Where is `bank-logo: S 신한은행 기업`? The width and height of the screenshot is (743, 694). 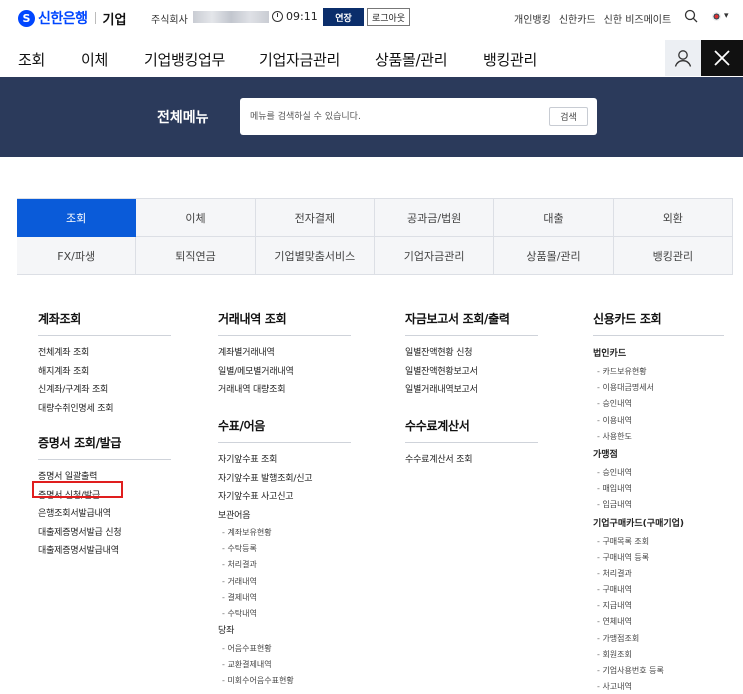
bank-logo: S 신한은행 기업 is located at coordinates (72, 18).